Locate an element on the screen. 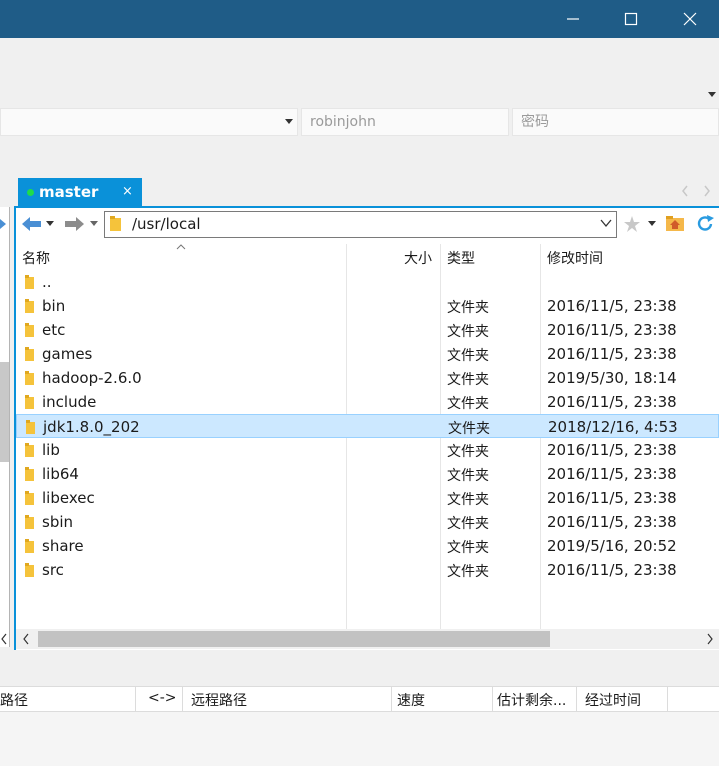 The height and width of the screenshot is (766, 719). transfer-header-speed: 速度 is located at coordinates (411, 700).